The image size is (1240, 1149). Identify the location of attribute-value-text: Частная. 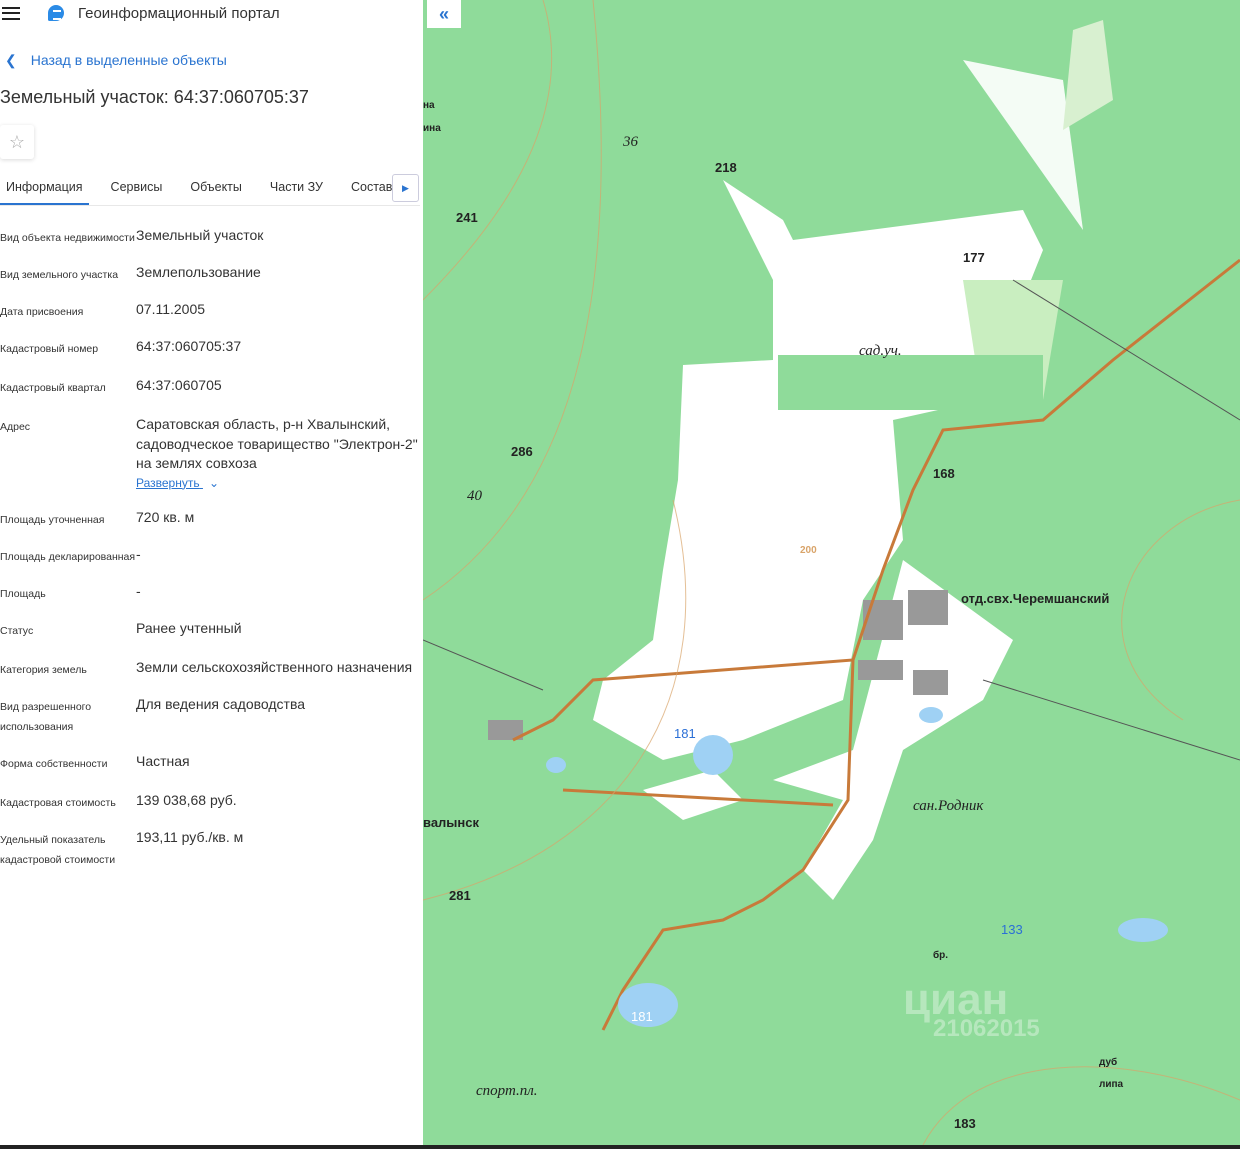
(163, 761).